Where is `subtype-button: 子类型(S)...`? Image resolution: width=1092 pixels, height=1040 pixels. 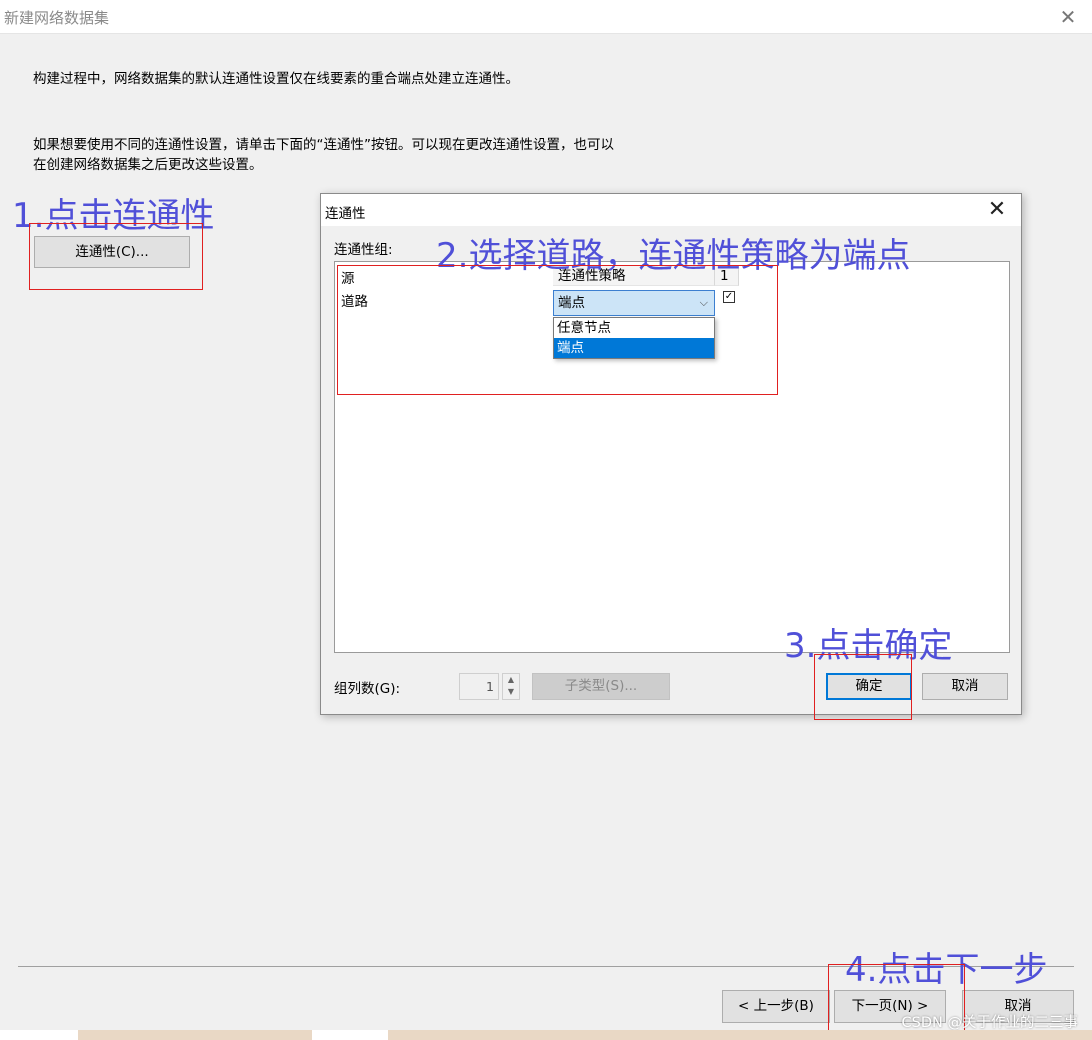 subtype-button: 子类型(S)... is located at coordinates (601, 686).